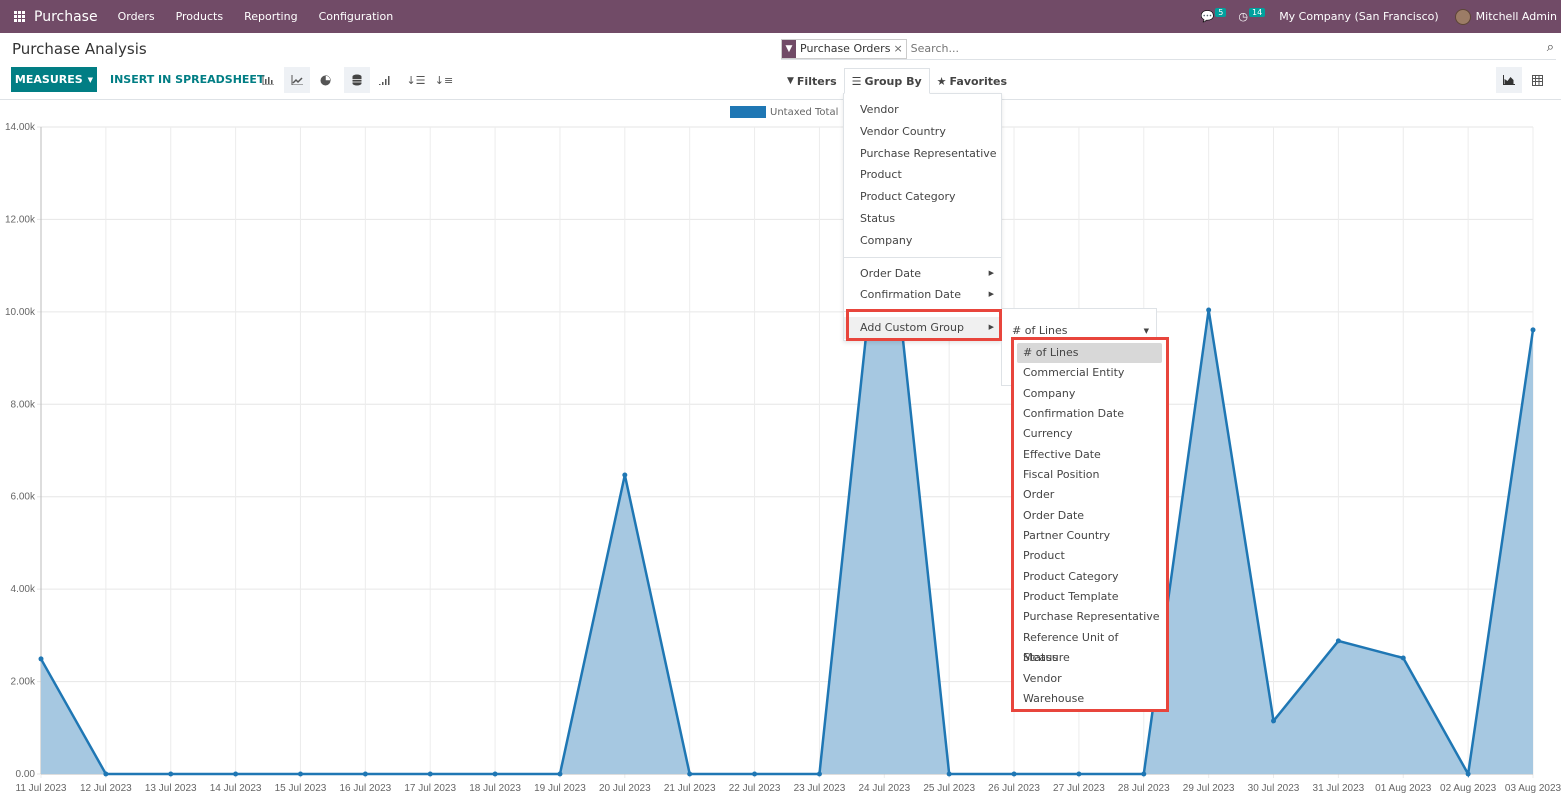  What do you see at coordinates (301, 788) in the screenshot?
I see `x-tick-label: 15 Jul 2023` at bounding box center [301, 788].